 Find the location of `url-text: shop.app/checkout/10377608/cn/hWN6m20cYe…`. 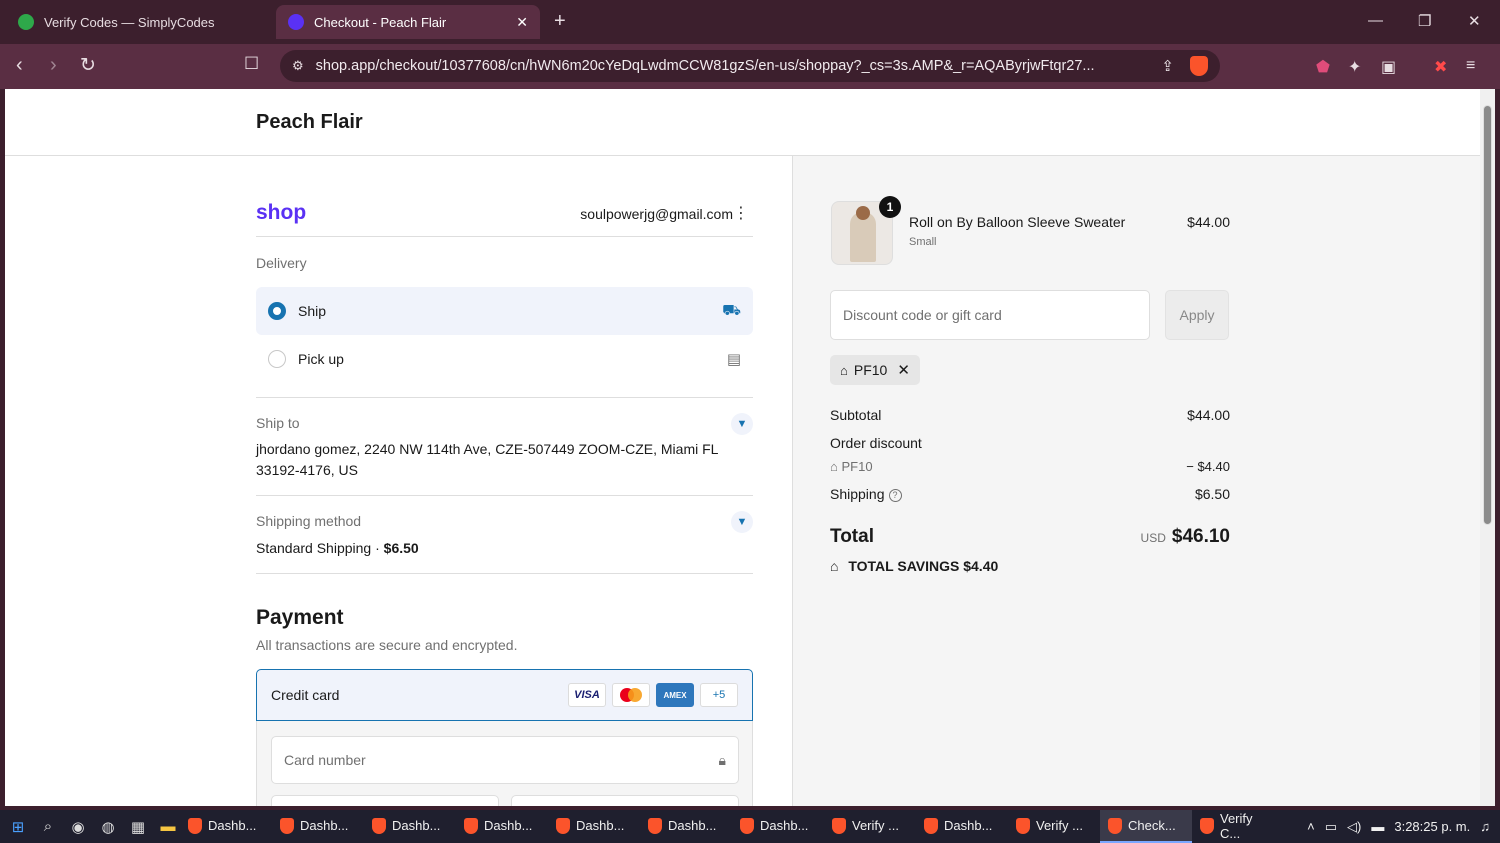

url-text: shop.app/checkout/10377608/cn/hWN6m20cYe… is located at coordinates (705, 66).